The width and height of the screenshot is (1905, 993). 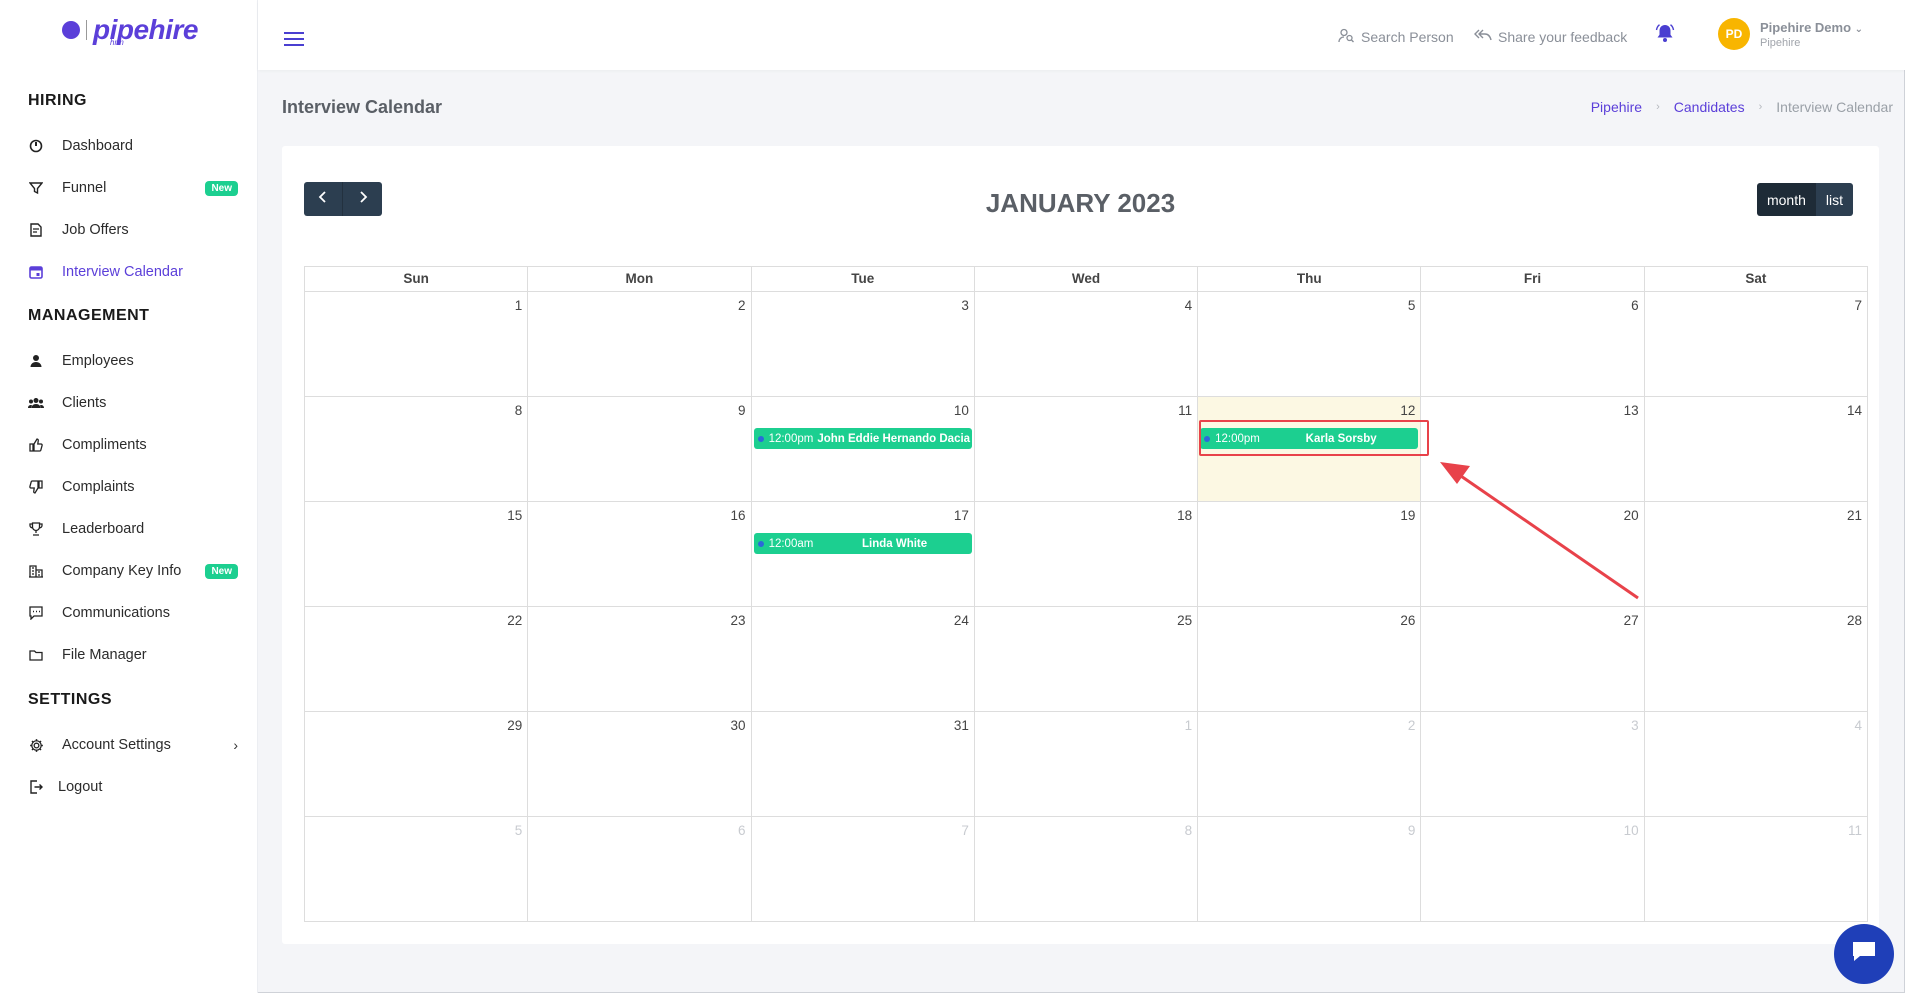 What do you see at coordinates (133, 487) in the screenshot?
I see `sidebar-item-complaints: Complaints` at bounding box center [133, 487].